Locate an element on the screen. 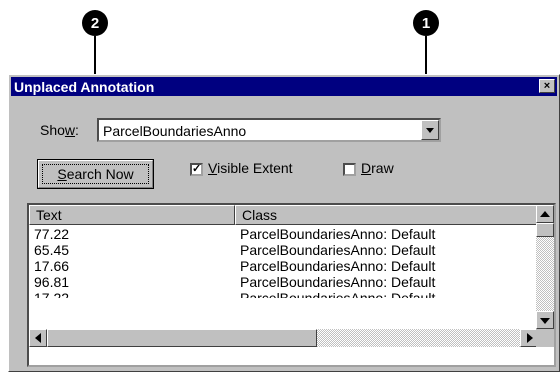  window-title: Unplaced Annotation is located at coordinates (84, 86).